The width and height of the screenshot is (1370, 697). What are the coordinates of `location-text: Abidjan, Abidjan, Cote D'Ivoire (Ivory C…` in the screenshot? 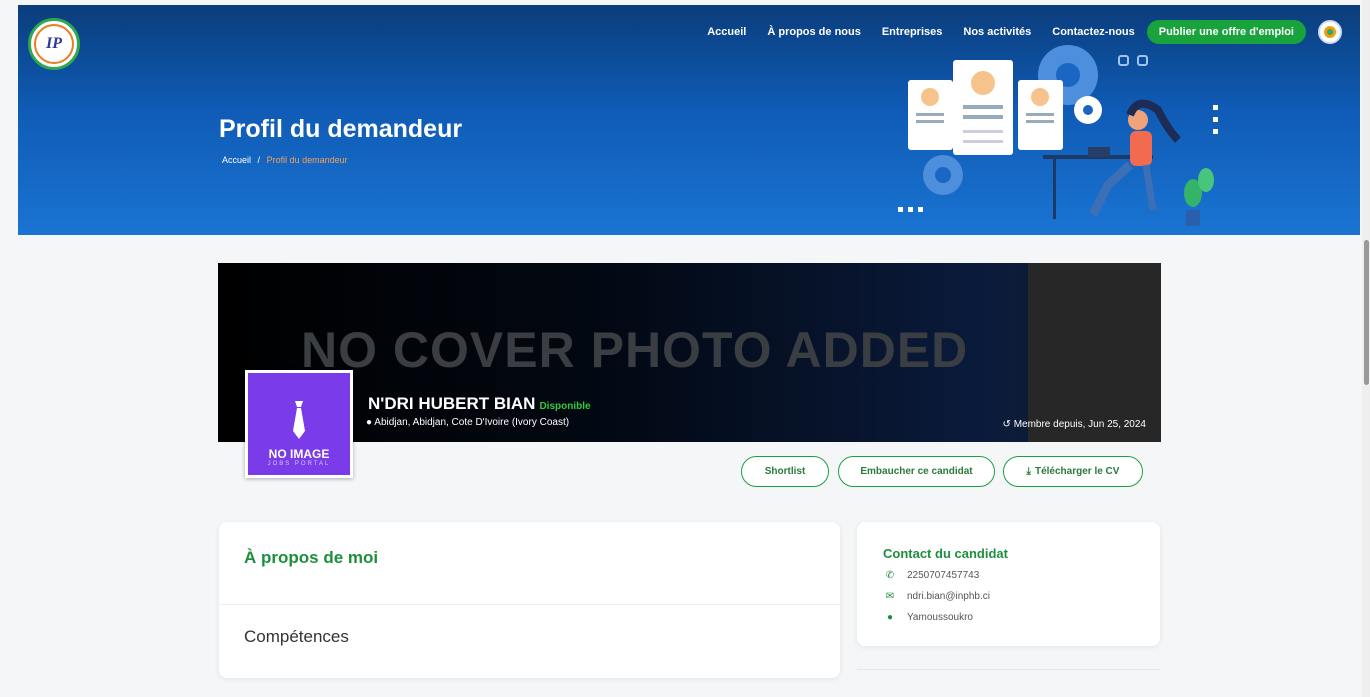 It's located at (472, 422).